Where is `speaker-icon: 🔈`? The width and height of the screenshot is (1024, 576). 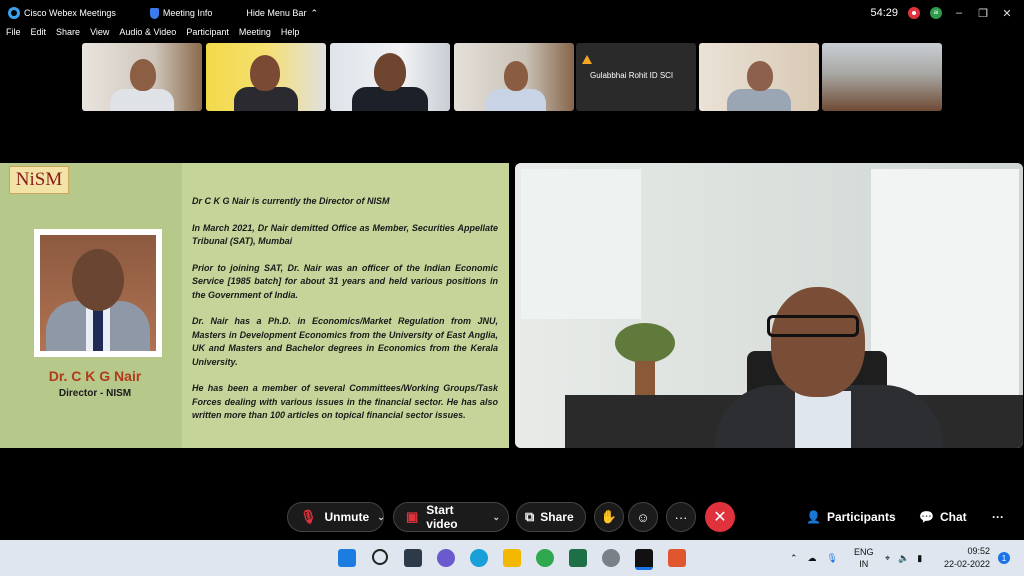
speaker-icon: 🔈 is located at coordinates (904, 557).